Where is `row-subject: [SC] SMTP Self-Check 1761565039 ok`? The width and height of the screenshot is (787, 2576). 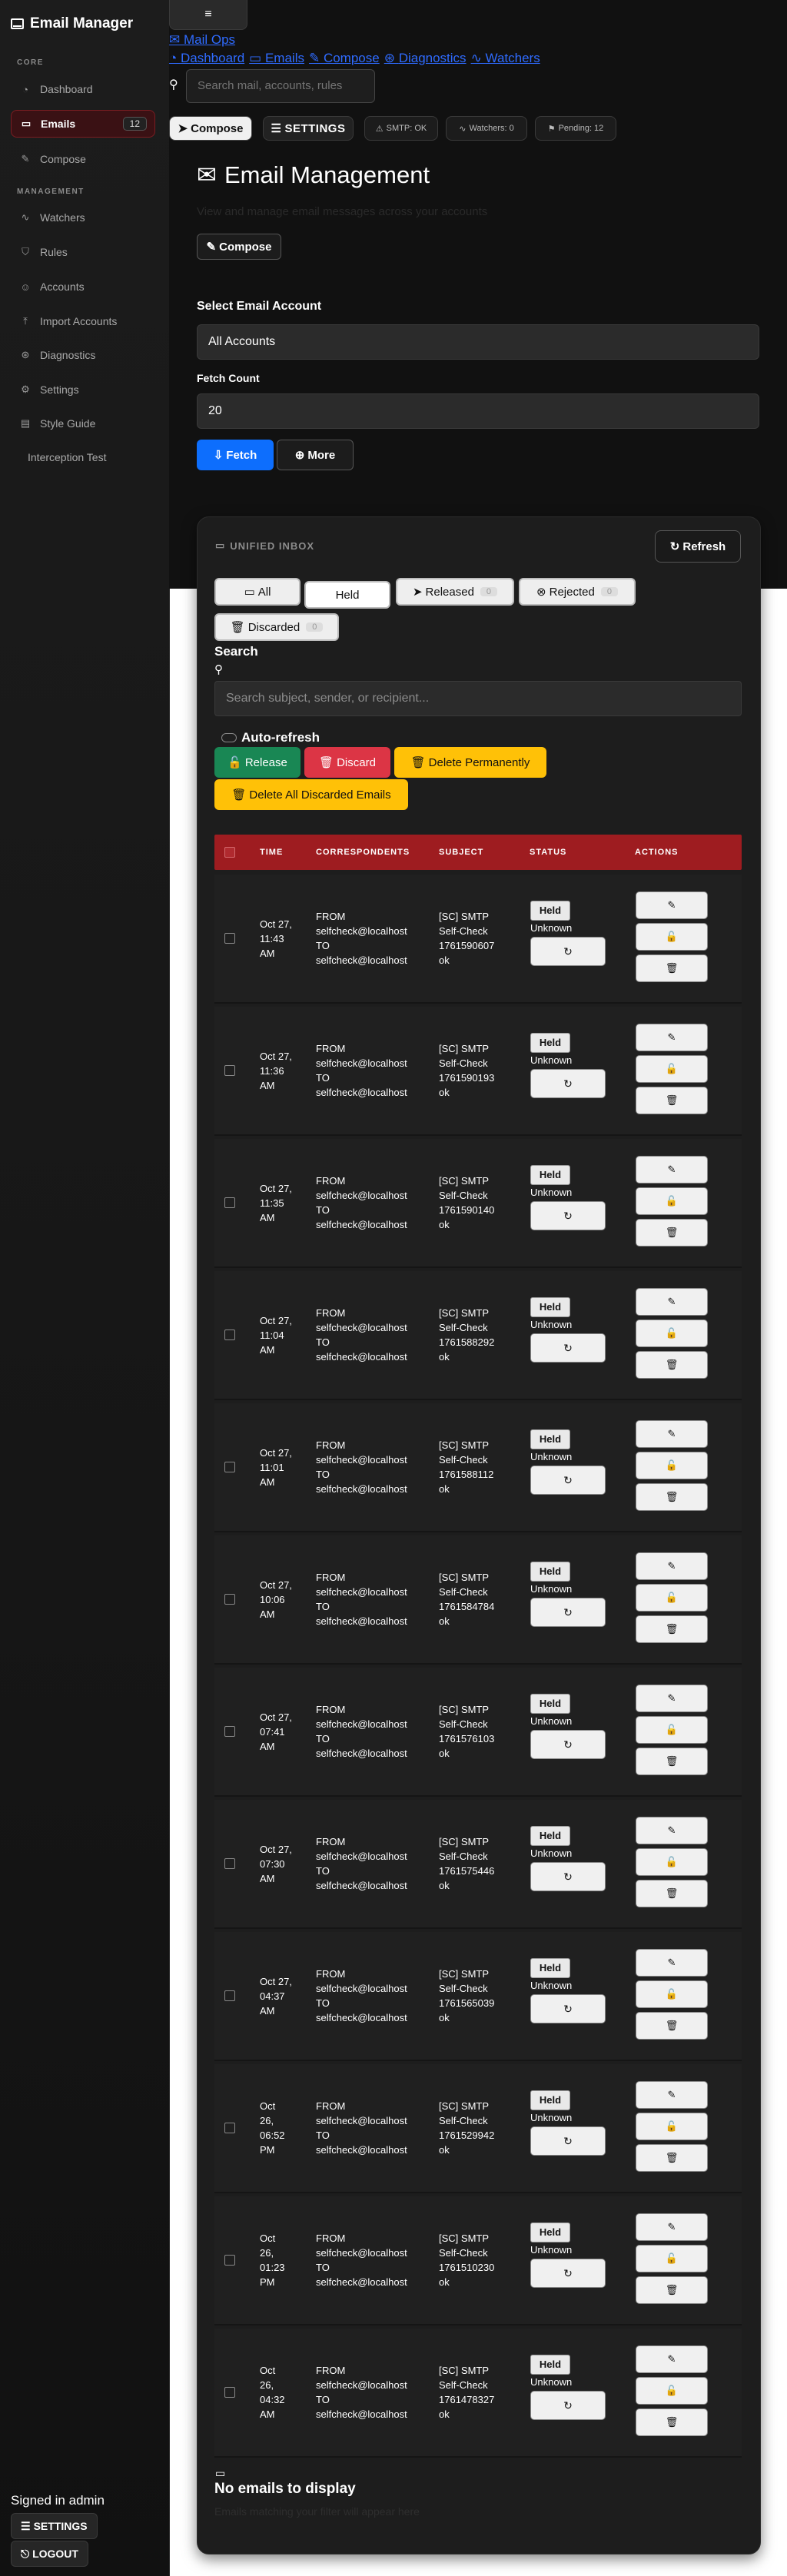
row-subject: [SC] SMTP Self-Check 1761565039 ok is located at coordinates (467, 1996).